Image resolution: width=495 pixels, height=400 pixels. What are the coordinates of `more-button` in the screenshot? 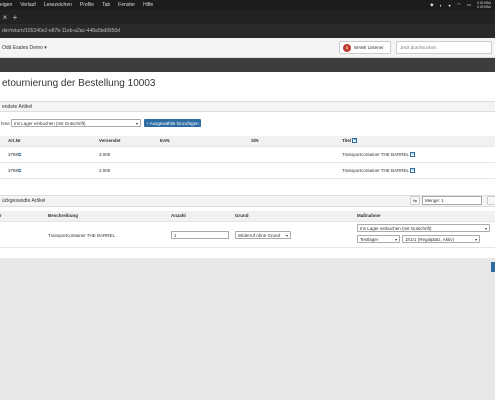 It's located at (491, 200).